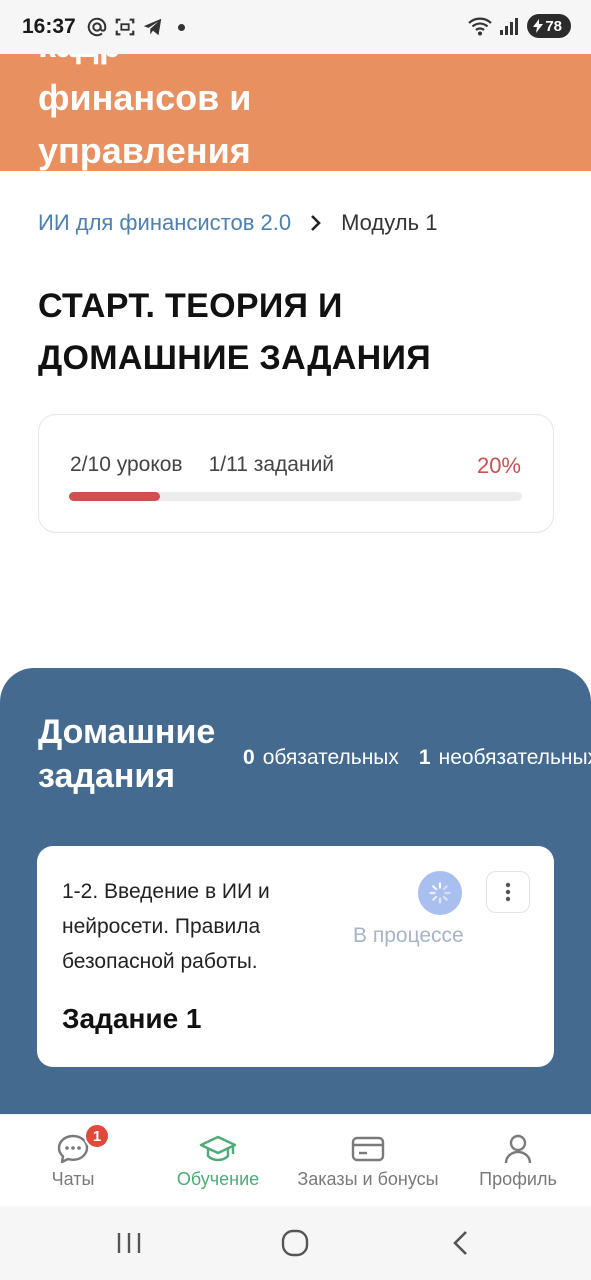 This screenshot has height=1280, width=591. I want to click on telegram-icon, so click(152, 27).